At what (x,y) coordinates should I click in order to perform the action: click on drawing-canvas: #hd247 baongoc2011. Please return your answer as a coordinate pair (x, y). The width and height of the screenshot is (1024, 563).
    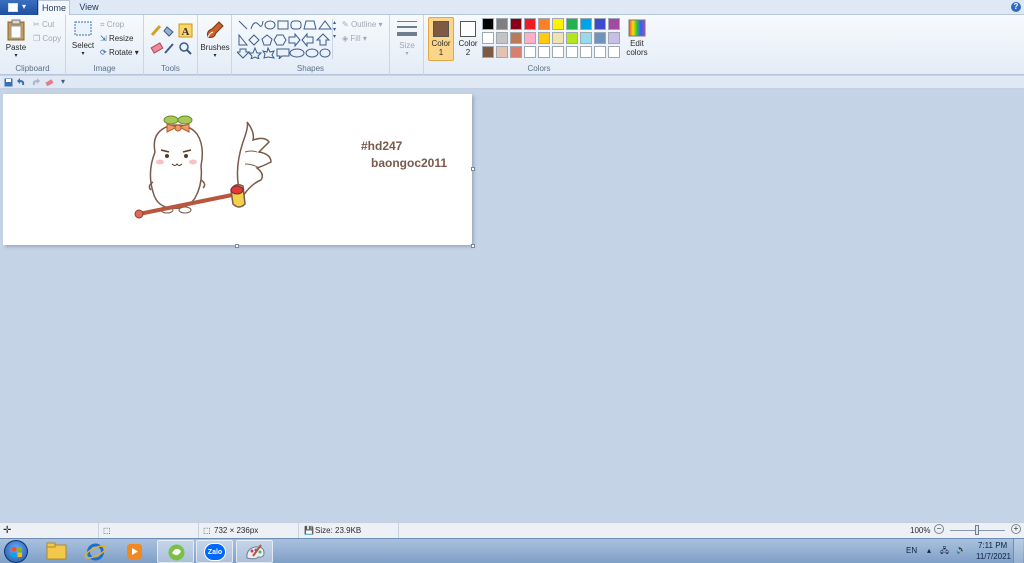
    Looking at the image, I should click on (237, 169).